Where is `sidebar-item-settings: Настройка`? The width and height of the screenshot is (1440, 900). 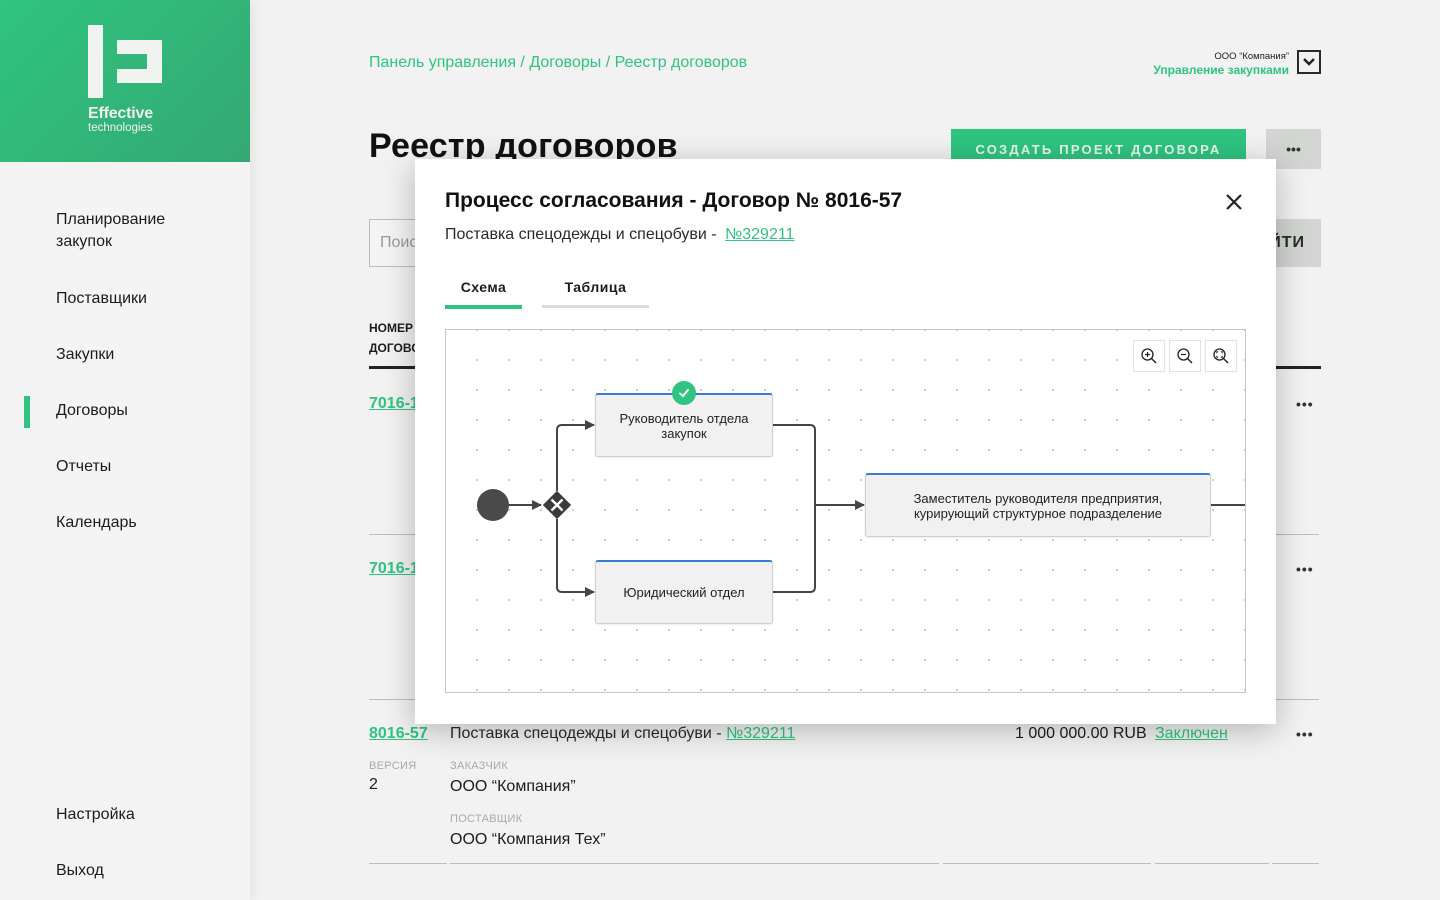 sidebar-item-settings: Настройка is located at coordinates (95, 815).